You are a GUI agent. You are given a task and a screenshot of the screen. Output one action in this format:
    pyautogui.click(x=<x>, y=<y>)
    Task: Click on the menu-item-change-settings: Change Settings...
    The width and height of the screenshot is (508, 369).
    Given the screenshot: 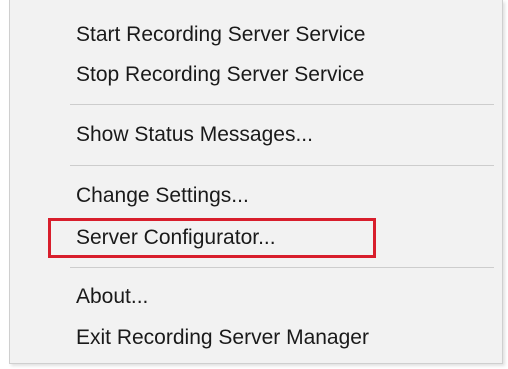 What is the action you would take?
    pyautogui.click(x=256, y=196)
    